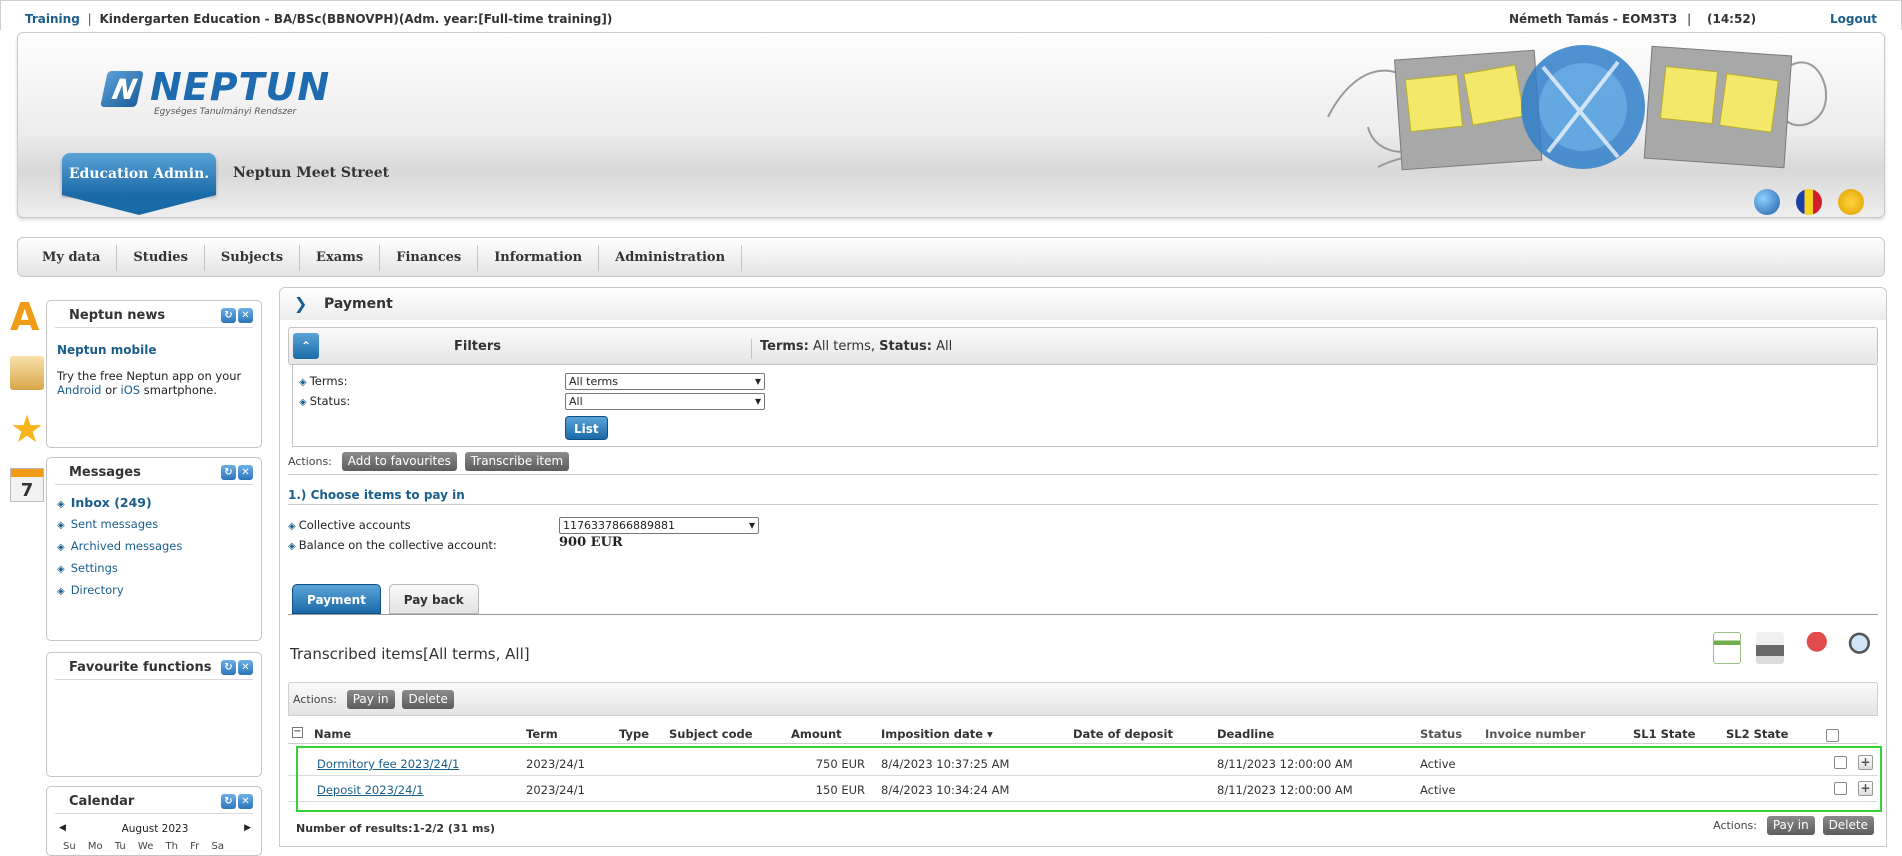 Image resolution: width=1902 pixels, height=856 pixels. What do you see at coordinates (665, 381) in the screenshot?
I see `terms-select: All terms` at bounding box center [665, 381].